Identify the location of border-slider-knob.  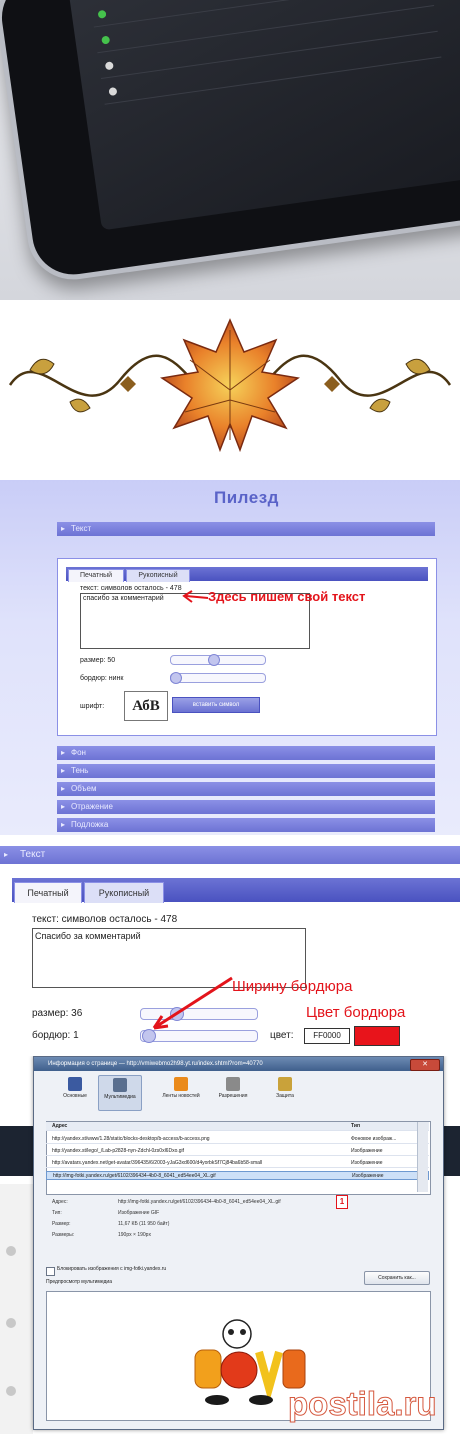
(176, 678).